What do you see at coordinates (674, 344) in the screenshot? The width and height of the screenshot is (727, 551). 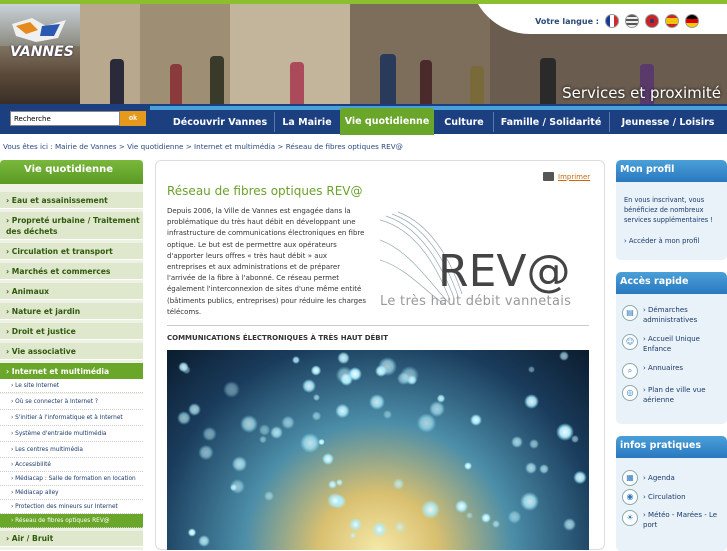 I see `quick-item-accueil: ☺ › Accueil Unique Enfance` at bounding box center [674, 344].